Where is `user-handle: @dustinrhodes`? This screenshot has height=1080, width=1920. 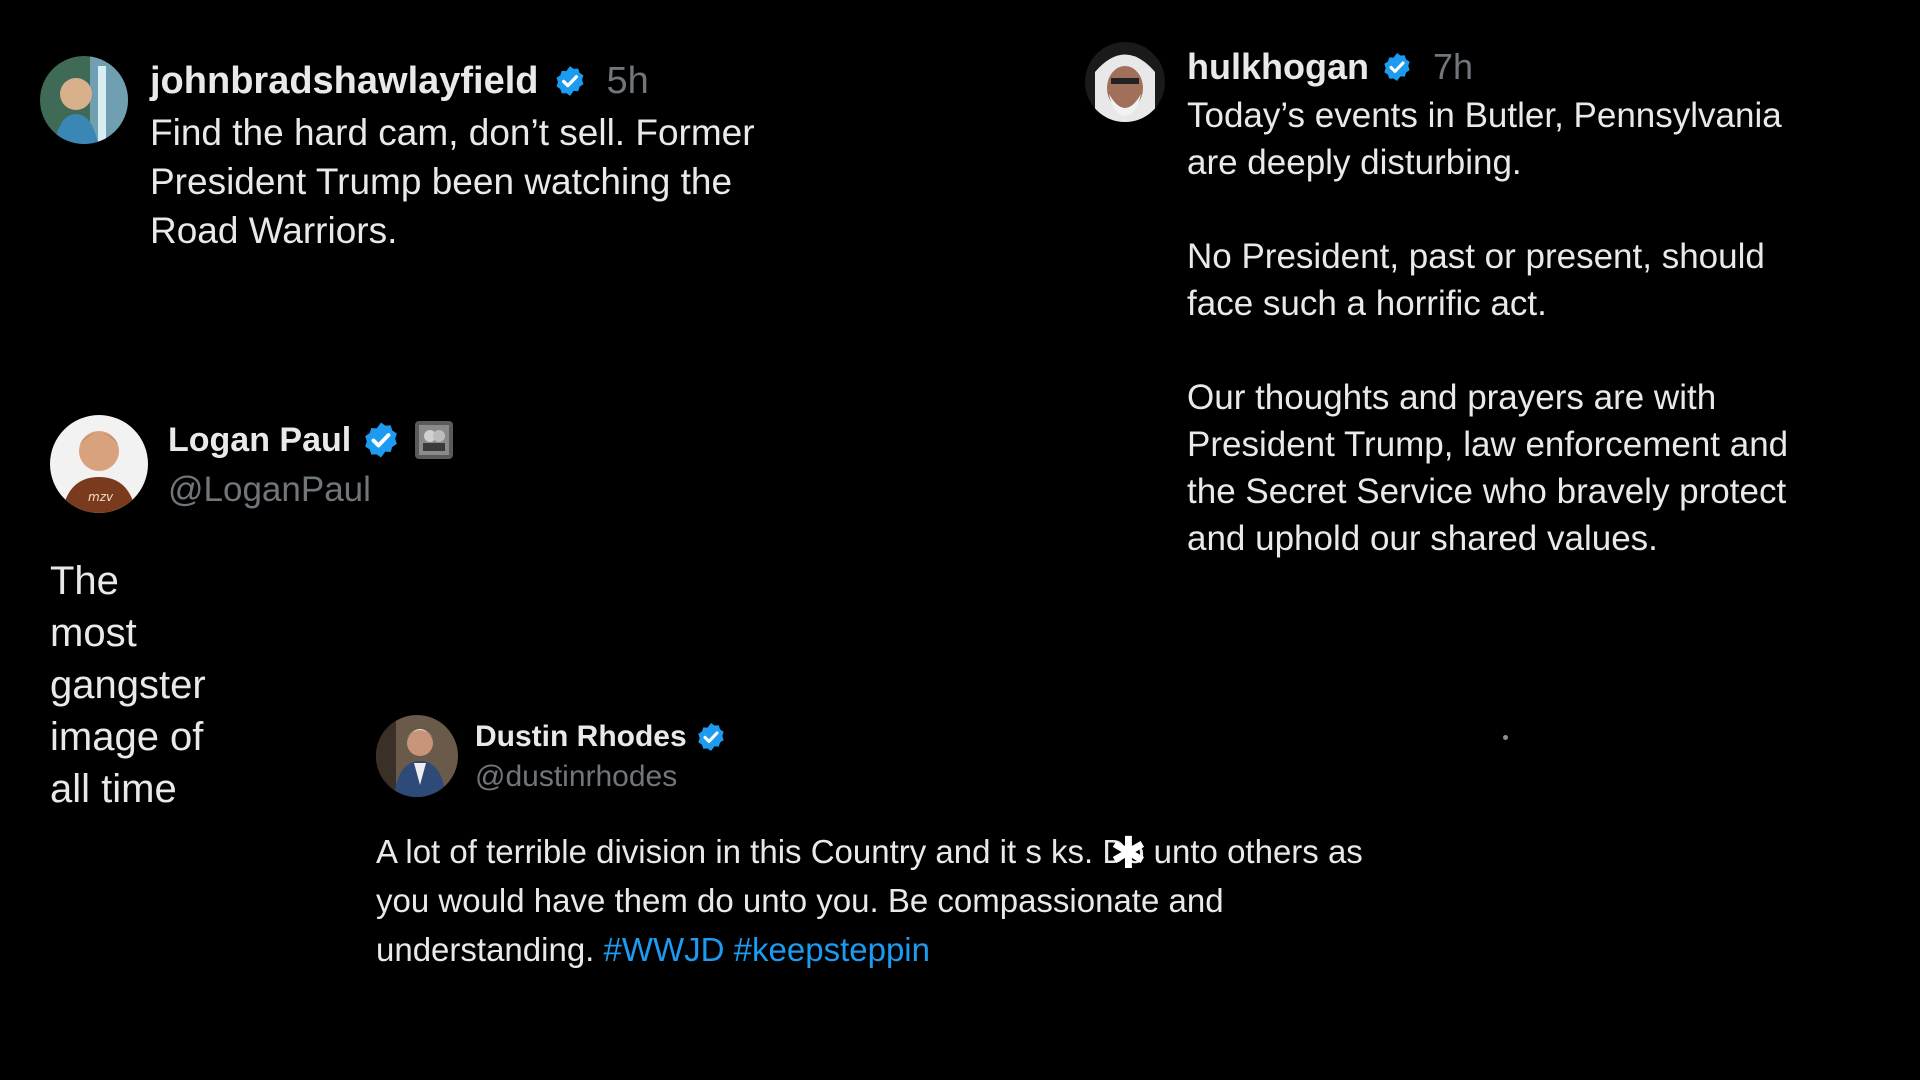
user-handle: @dustinrhodes is located at coordinates (576, 777).